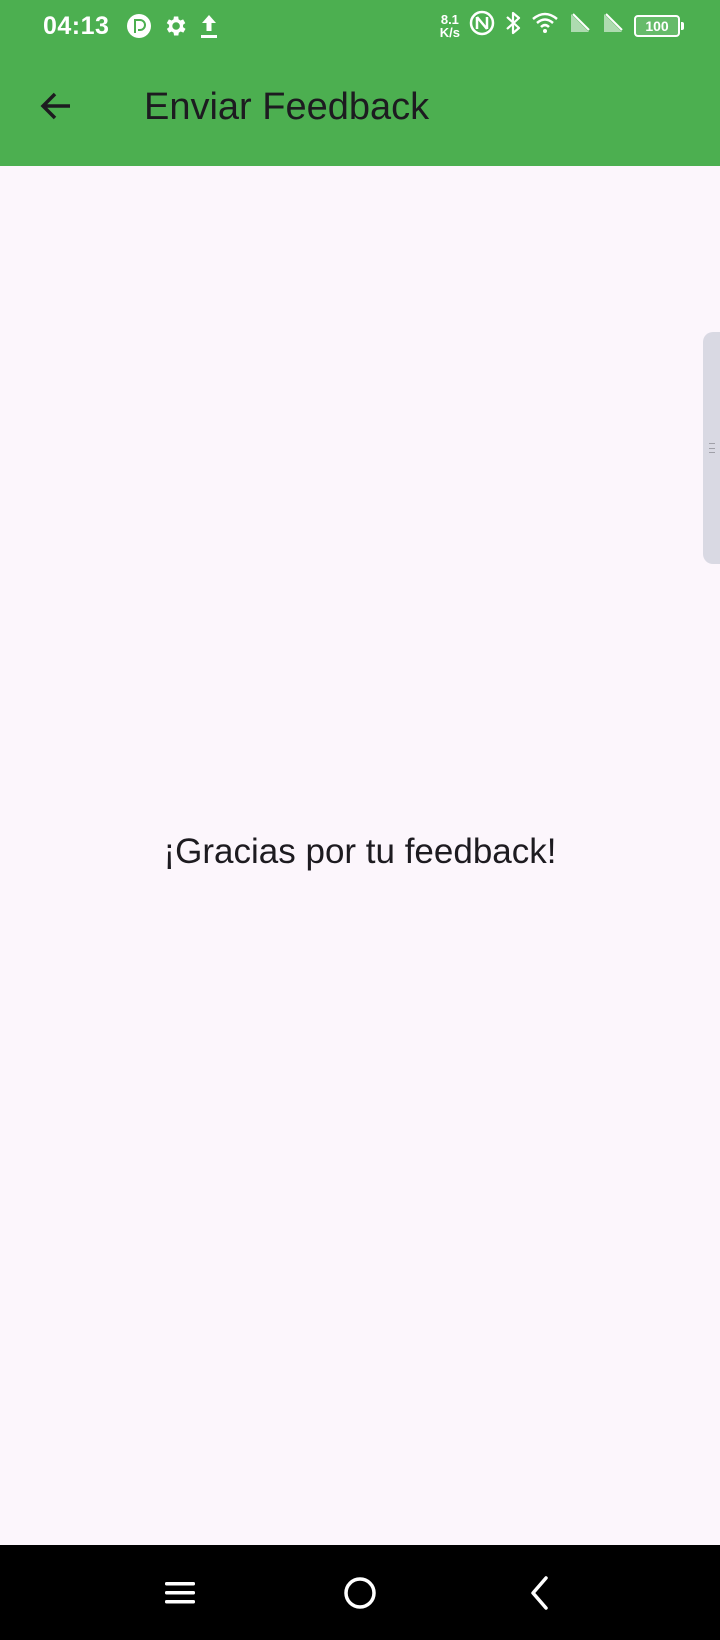 The height and width of the screenshot is (1640, 720). I want to click on net-speed-unit: K/s, so click(449, 32).